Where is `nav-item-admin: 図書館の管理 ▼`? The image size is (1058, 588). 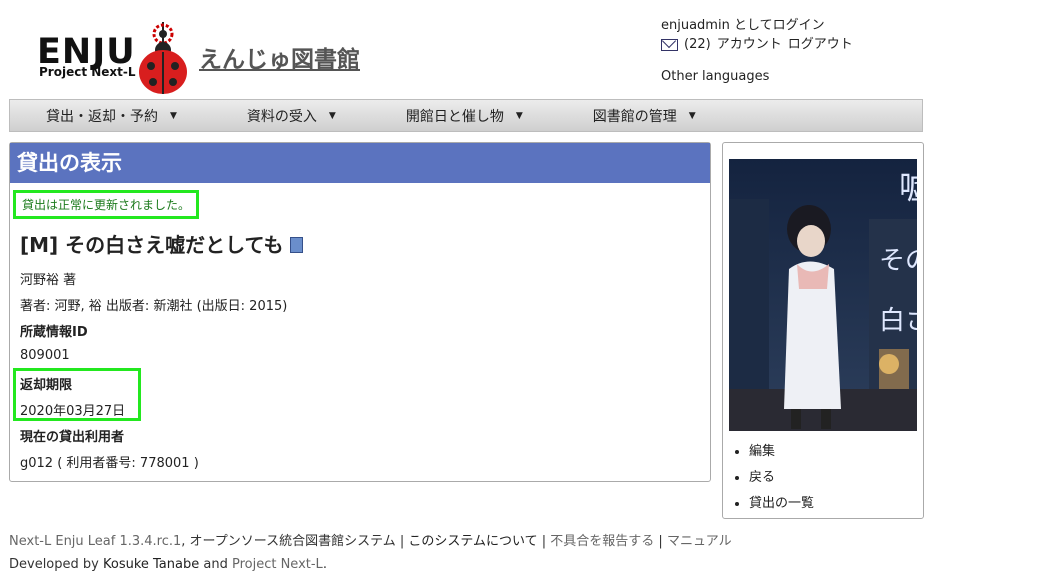
nav-item-admin: 図書館の管理 ▼ is located at coordinates (626, 115).